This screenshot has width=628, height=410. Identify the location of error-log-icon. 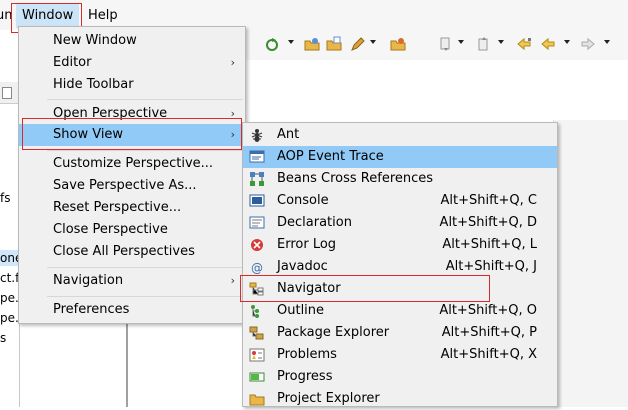
(257, 245).